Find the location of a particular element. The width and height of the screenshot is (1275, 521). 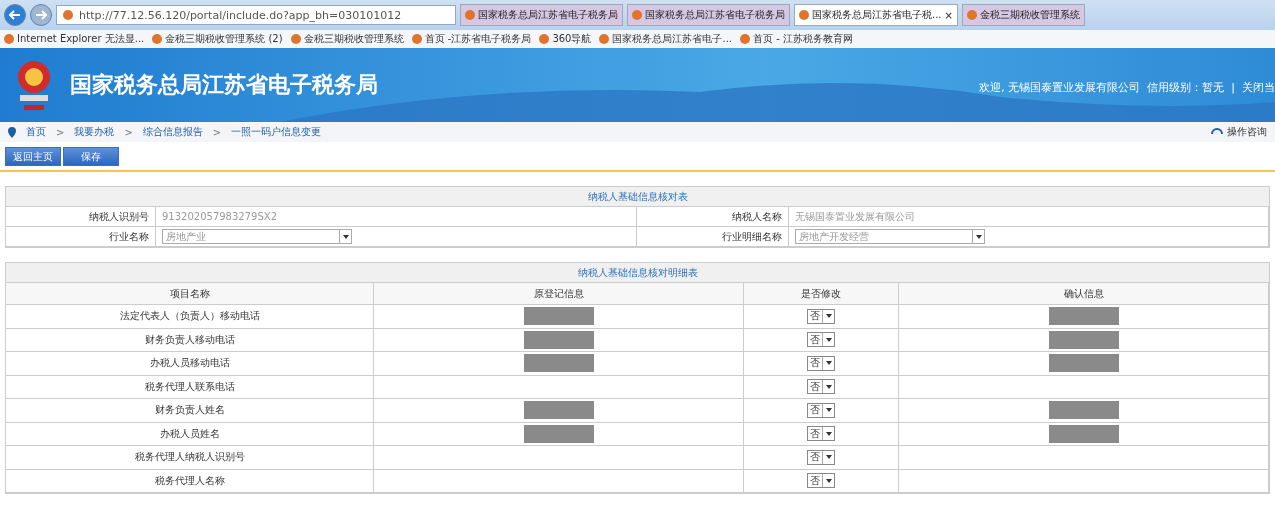

field-value: 无锡国泰置业发展有限公司 is located at coordinates (1029, 217).